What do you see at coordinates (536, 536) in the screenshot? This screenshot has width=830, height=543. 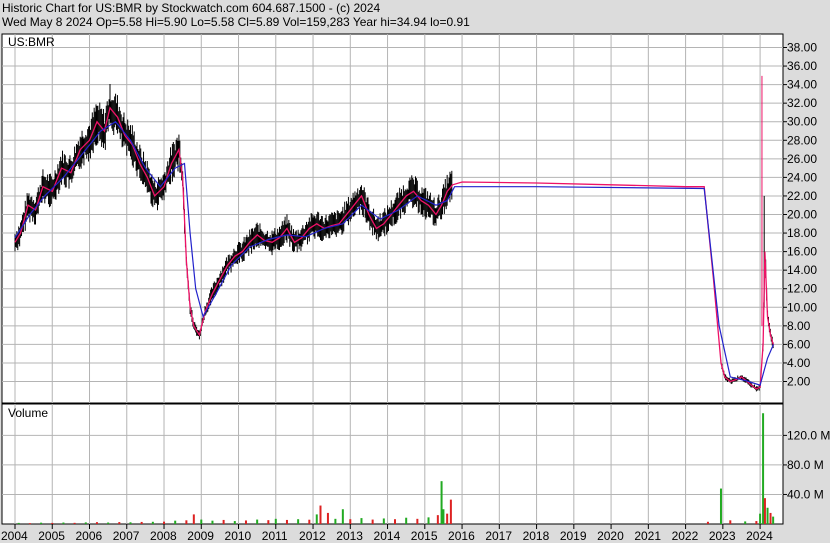 I see `year-tick-label: 2018` at bounding box center [536, 536].